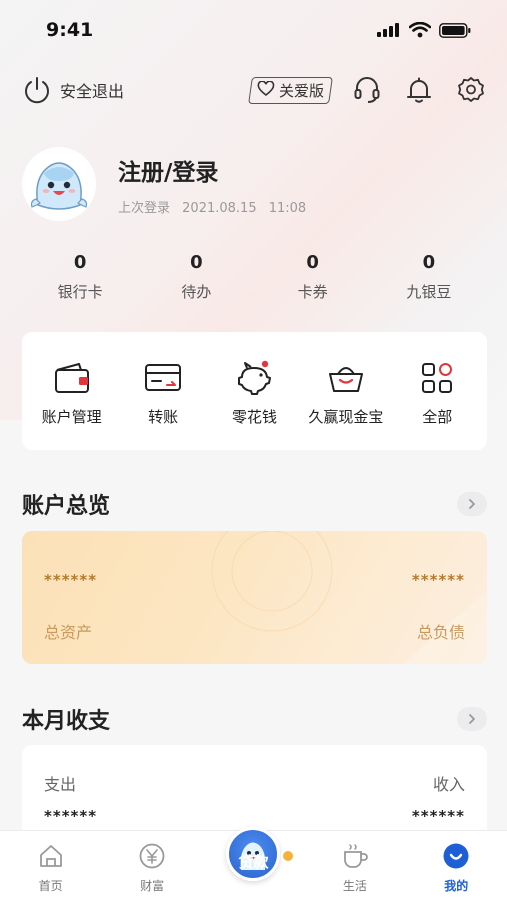 The height and width of the screenshot is (900, 507). I want to click on profile-block: 注册/登录 上次登录 2021.08.15 11:08, so click(164, 184).